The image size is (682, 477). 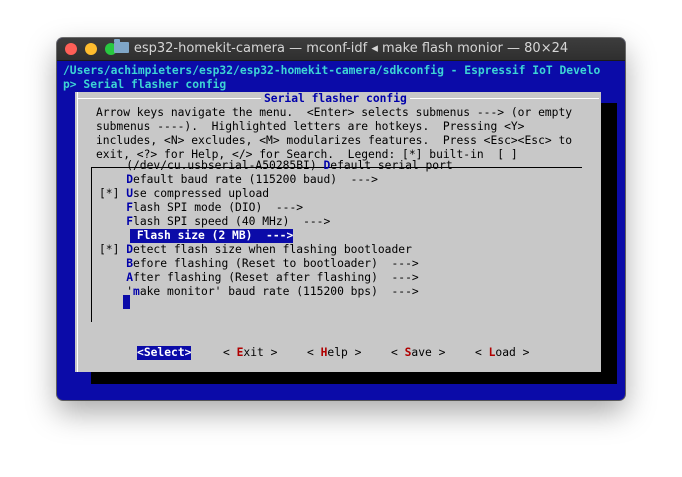 What do you see at coordinates (130, 277) in the screenshot?
I see `menu-item-hotkey: A` at bounding box center [130, 277].